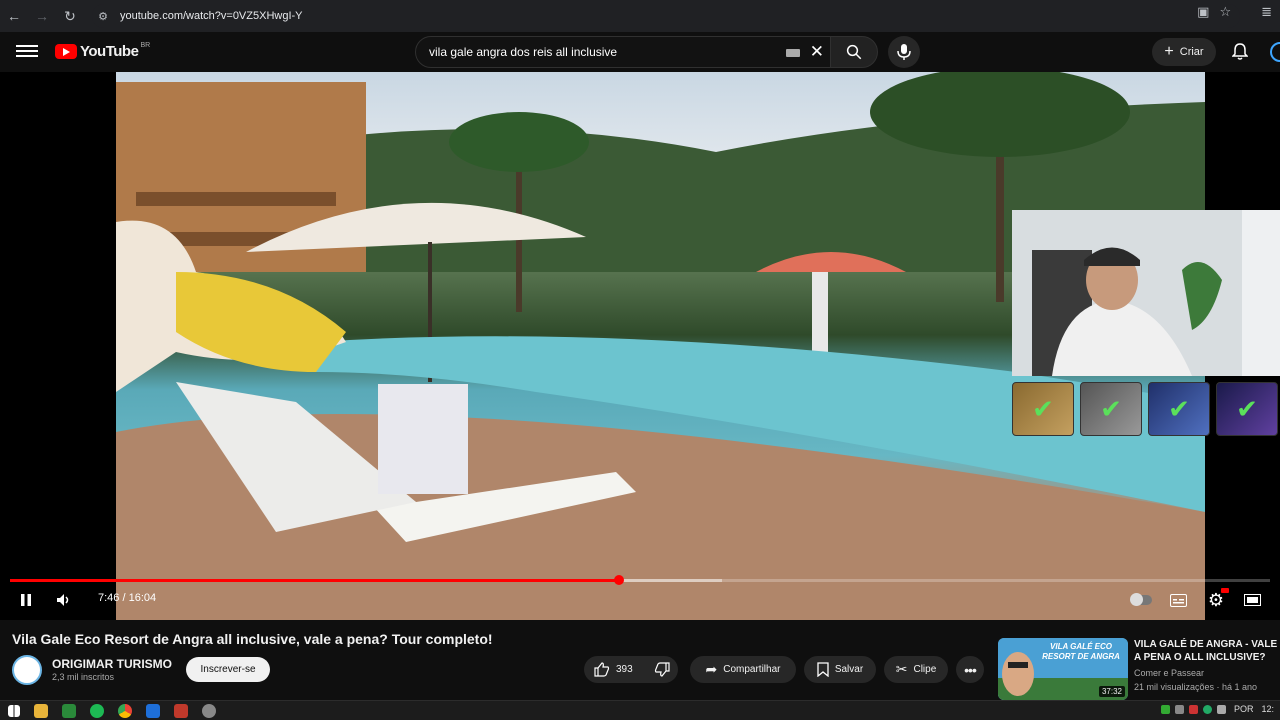 The width and height of the screenshot is (1280, 720). Describe the element at coordinates (711, 669) in the screenshot. I see `share-icon: ➦` at that location.